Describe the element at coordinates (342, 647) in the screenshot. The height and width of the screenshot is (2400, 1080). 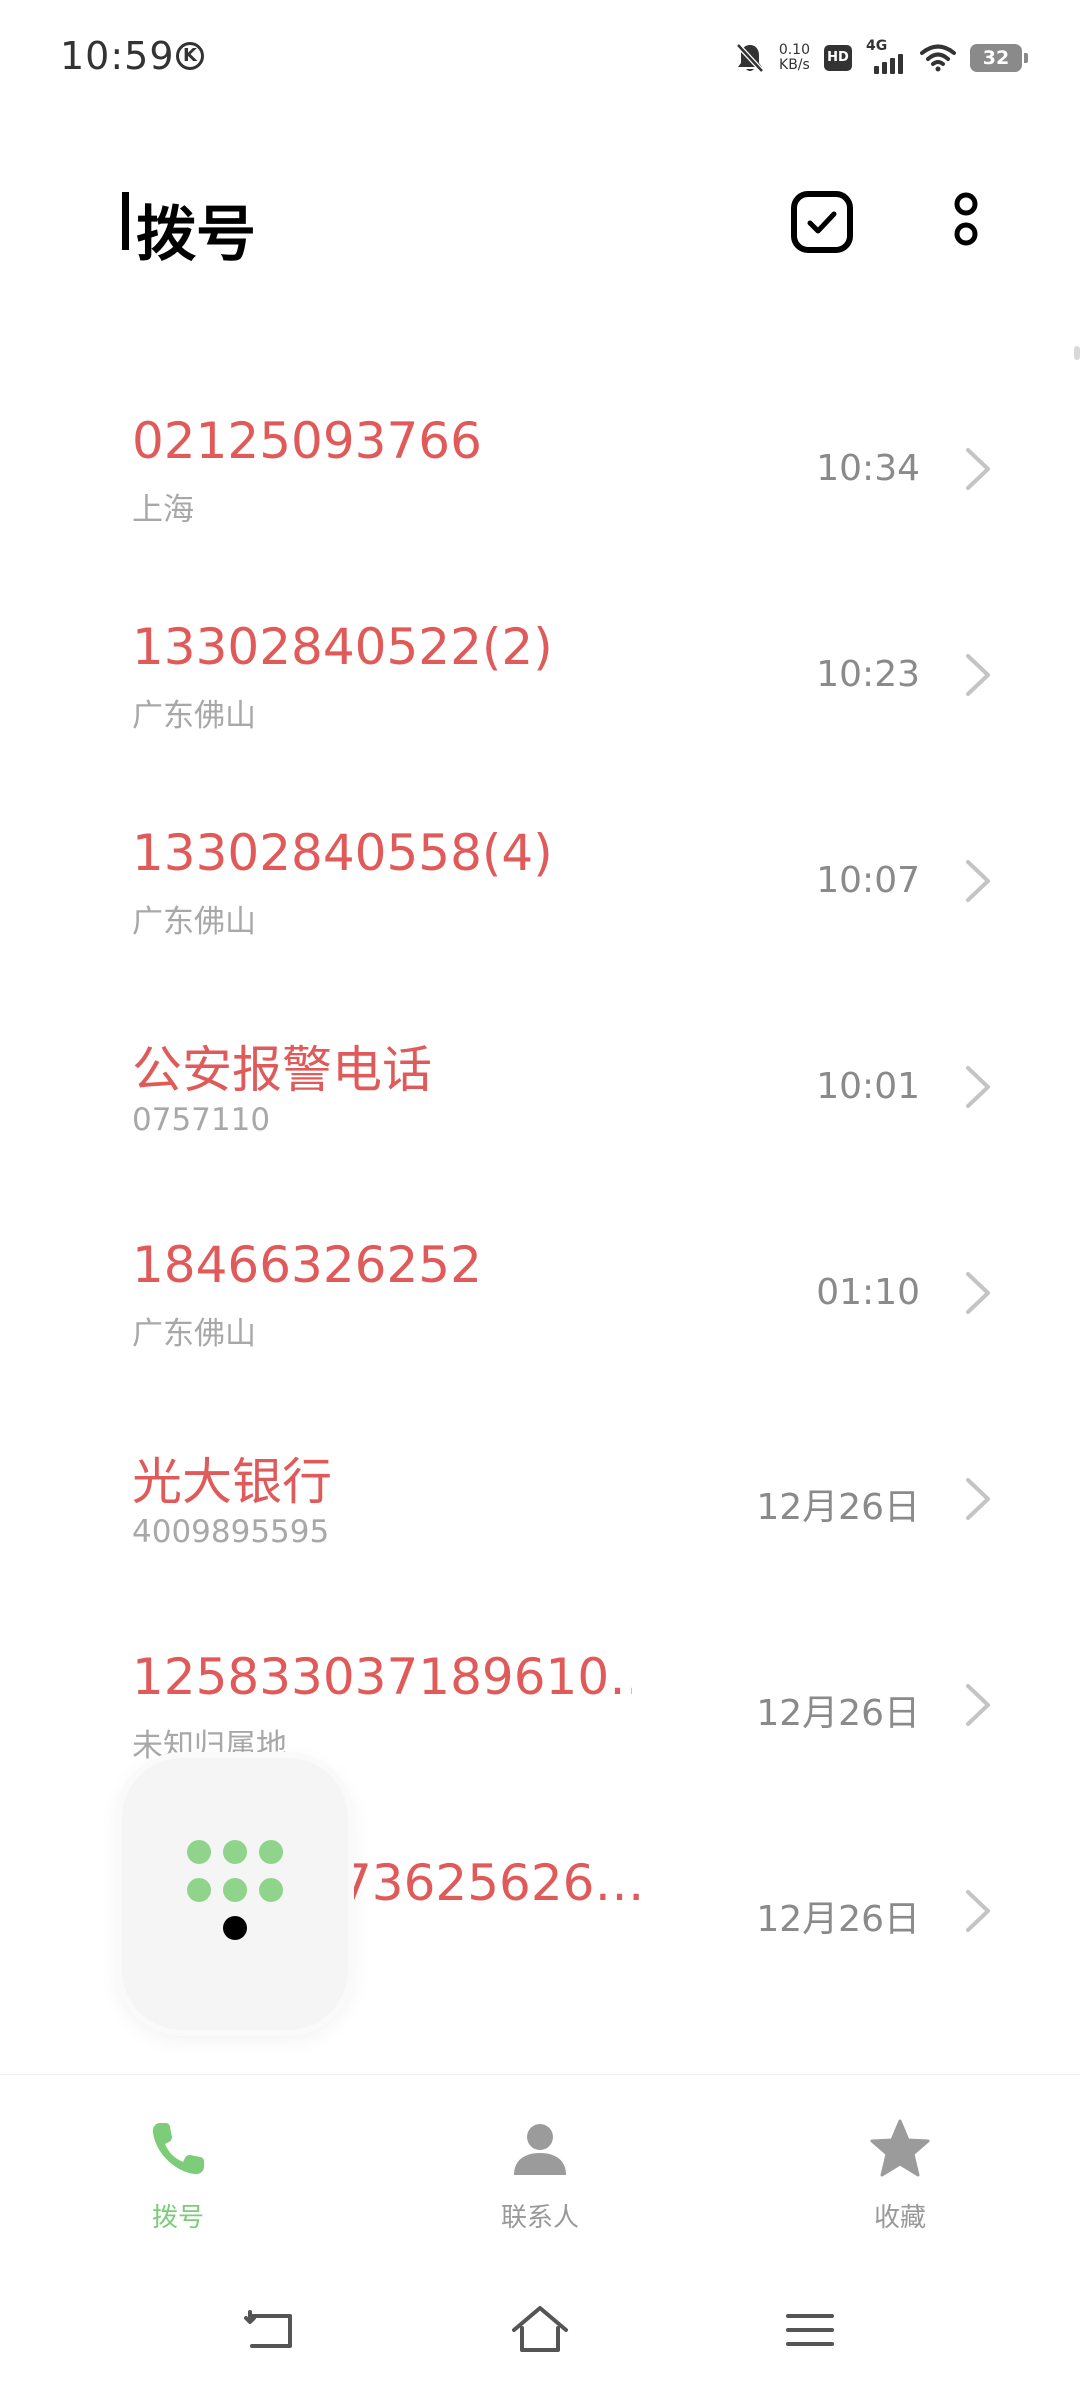
I see `call-name: 13302840522(2)` at that location.